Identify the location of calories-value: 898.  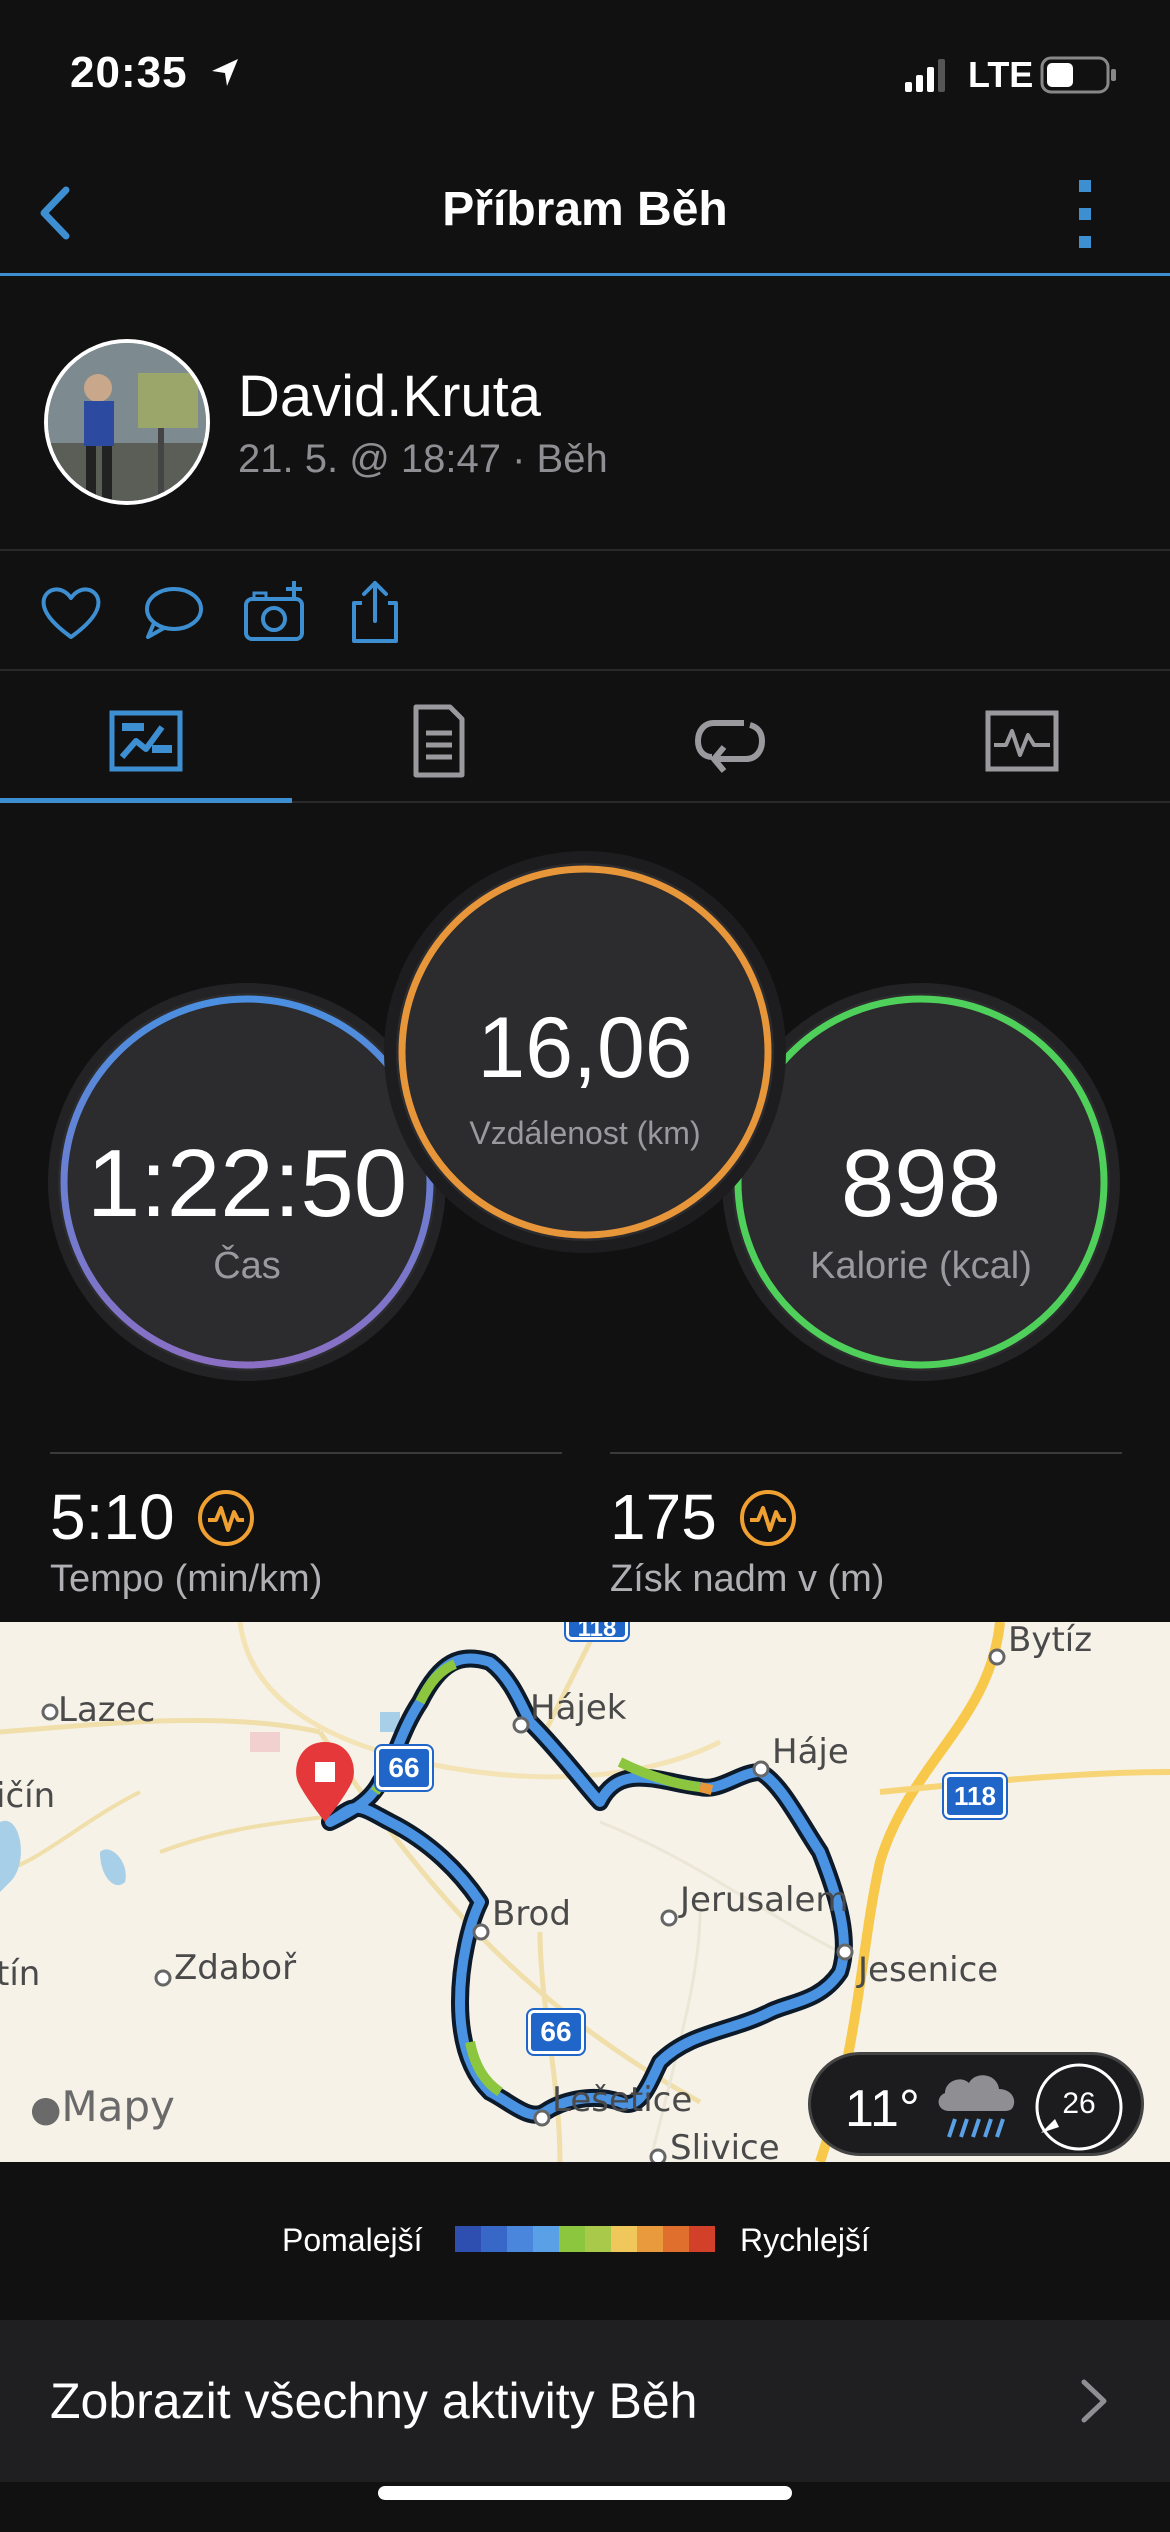
(921, 1183).